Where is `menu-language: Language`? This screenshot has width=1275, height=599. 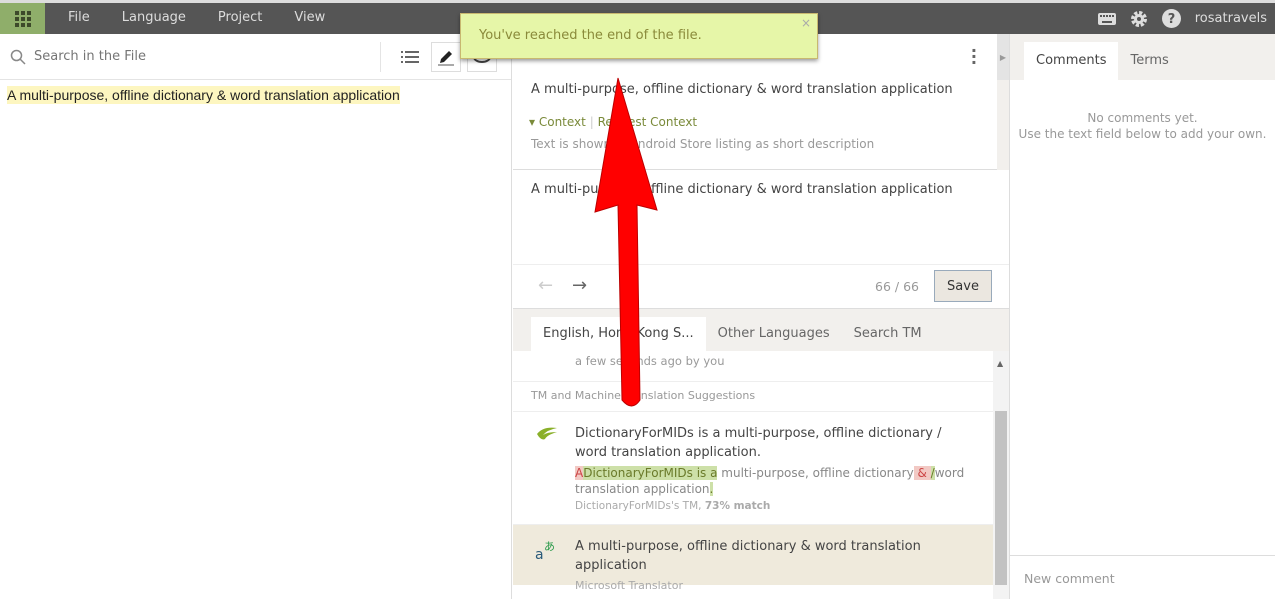
menu-language: Language is located at coordinates (154, 18).